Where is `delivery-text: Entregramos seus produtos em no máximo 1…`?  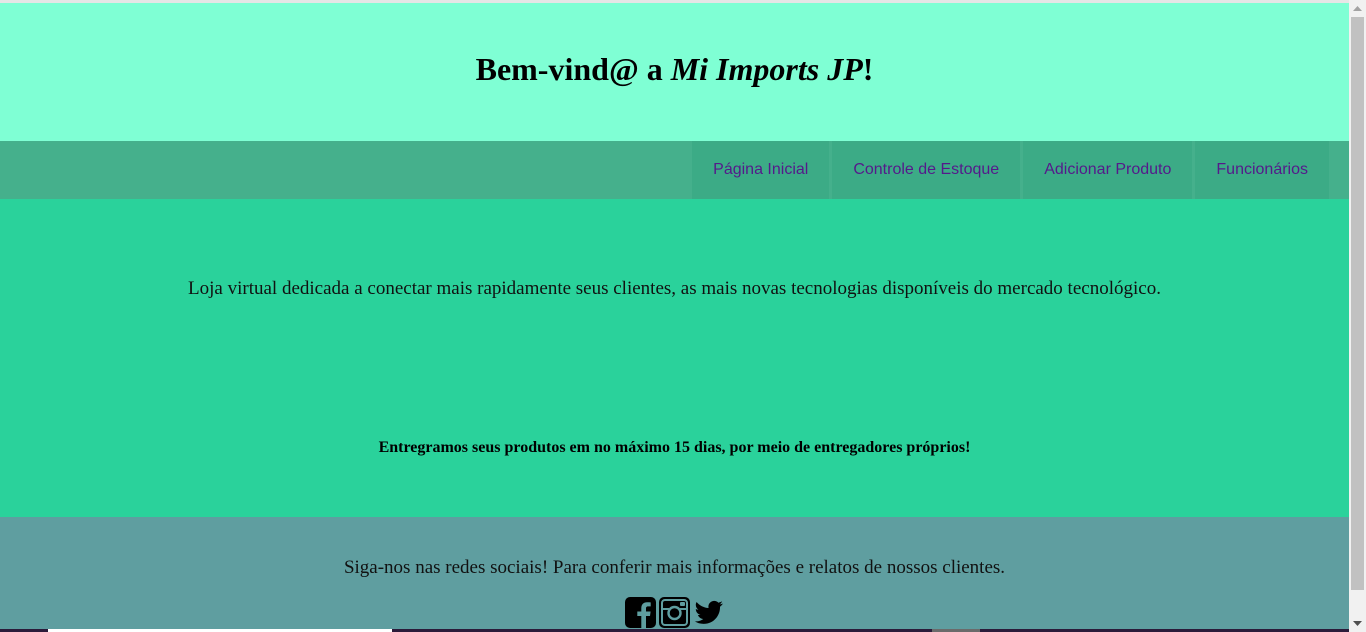 delivery-text: Entregramos seus produtos em no máximo 1… is located at coordinates (674, 447).